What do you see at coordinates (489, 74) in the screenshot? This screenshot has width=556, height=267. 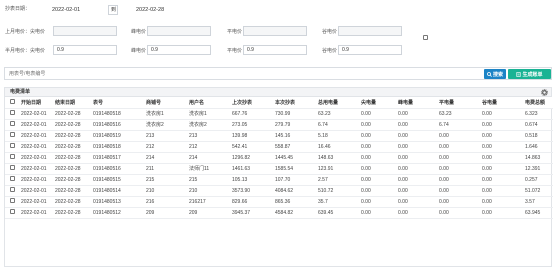 I see `search-icon` at bounding box center [489, 74].